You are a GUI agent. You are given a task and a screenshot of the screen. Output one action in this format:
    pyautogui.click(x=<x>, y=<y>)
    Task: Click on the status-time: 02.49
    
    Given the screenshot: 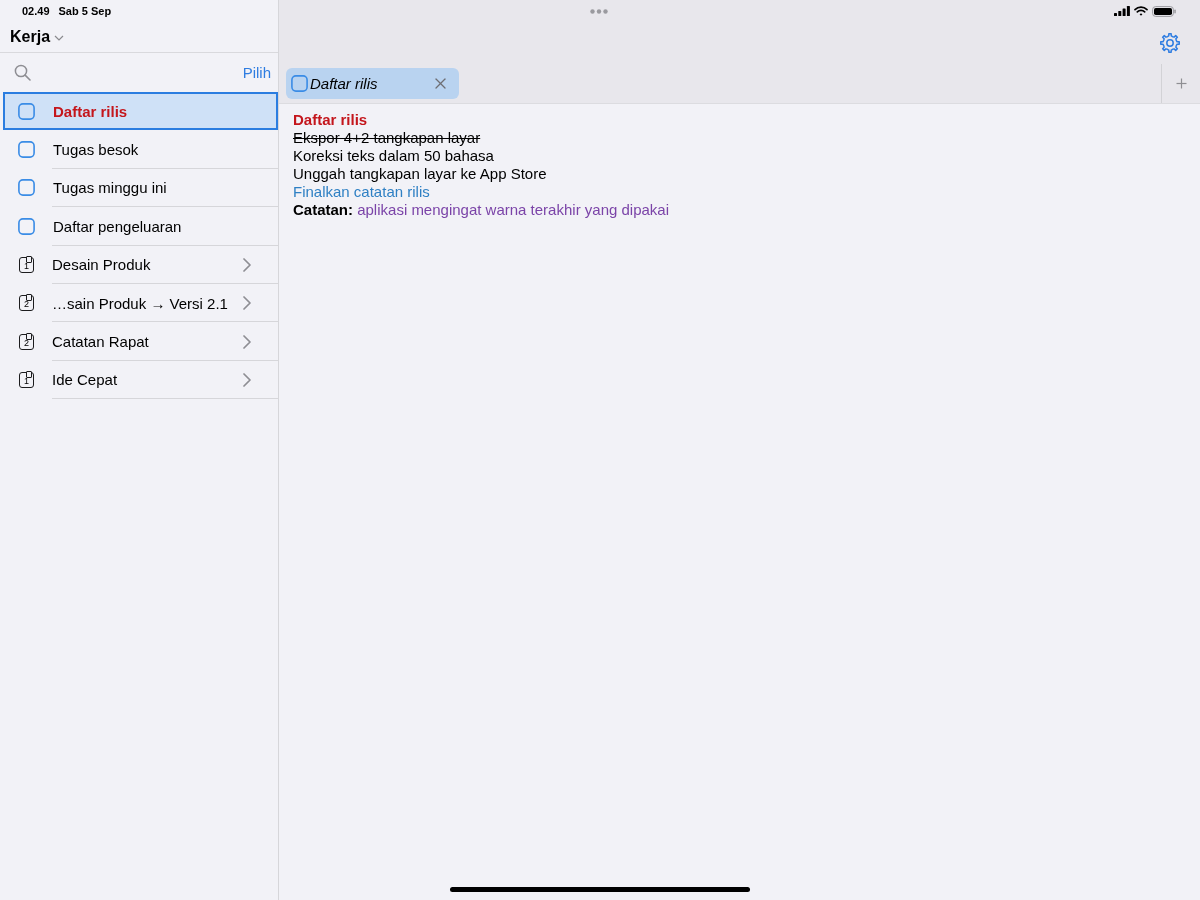 What is the action you would take?
    pyautogui.click(x=36, y=10)
    